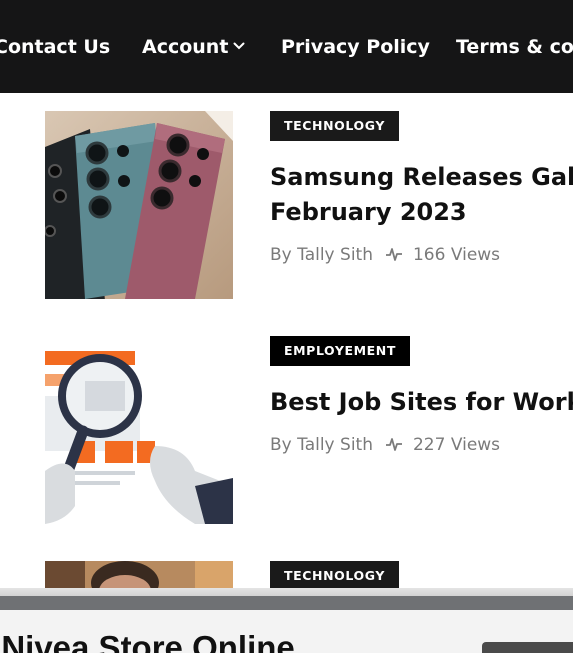 This screenshot has height=653, width=573. I want to click on post-title: Samsung Releases Gala February 2023, so click(421, 195).